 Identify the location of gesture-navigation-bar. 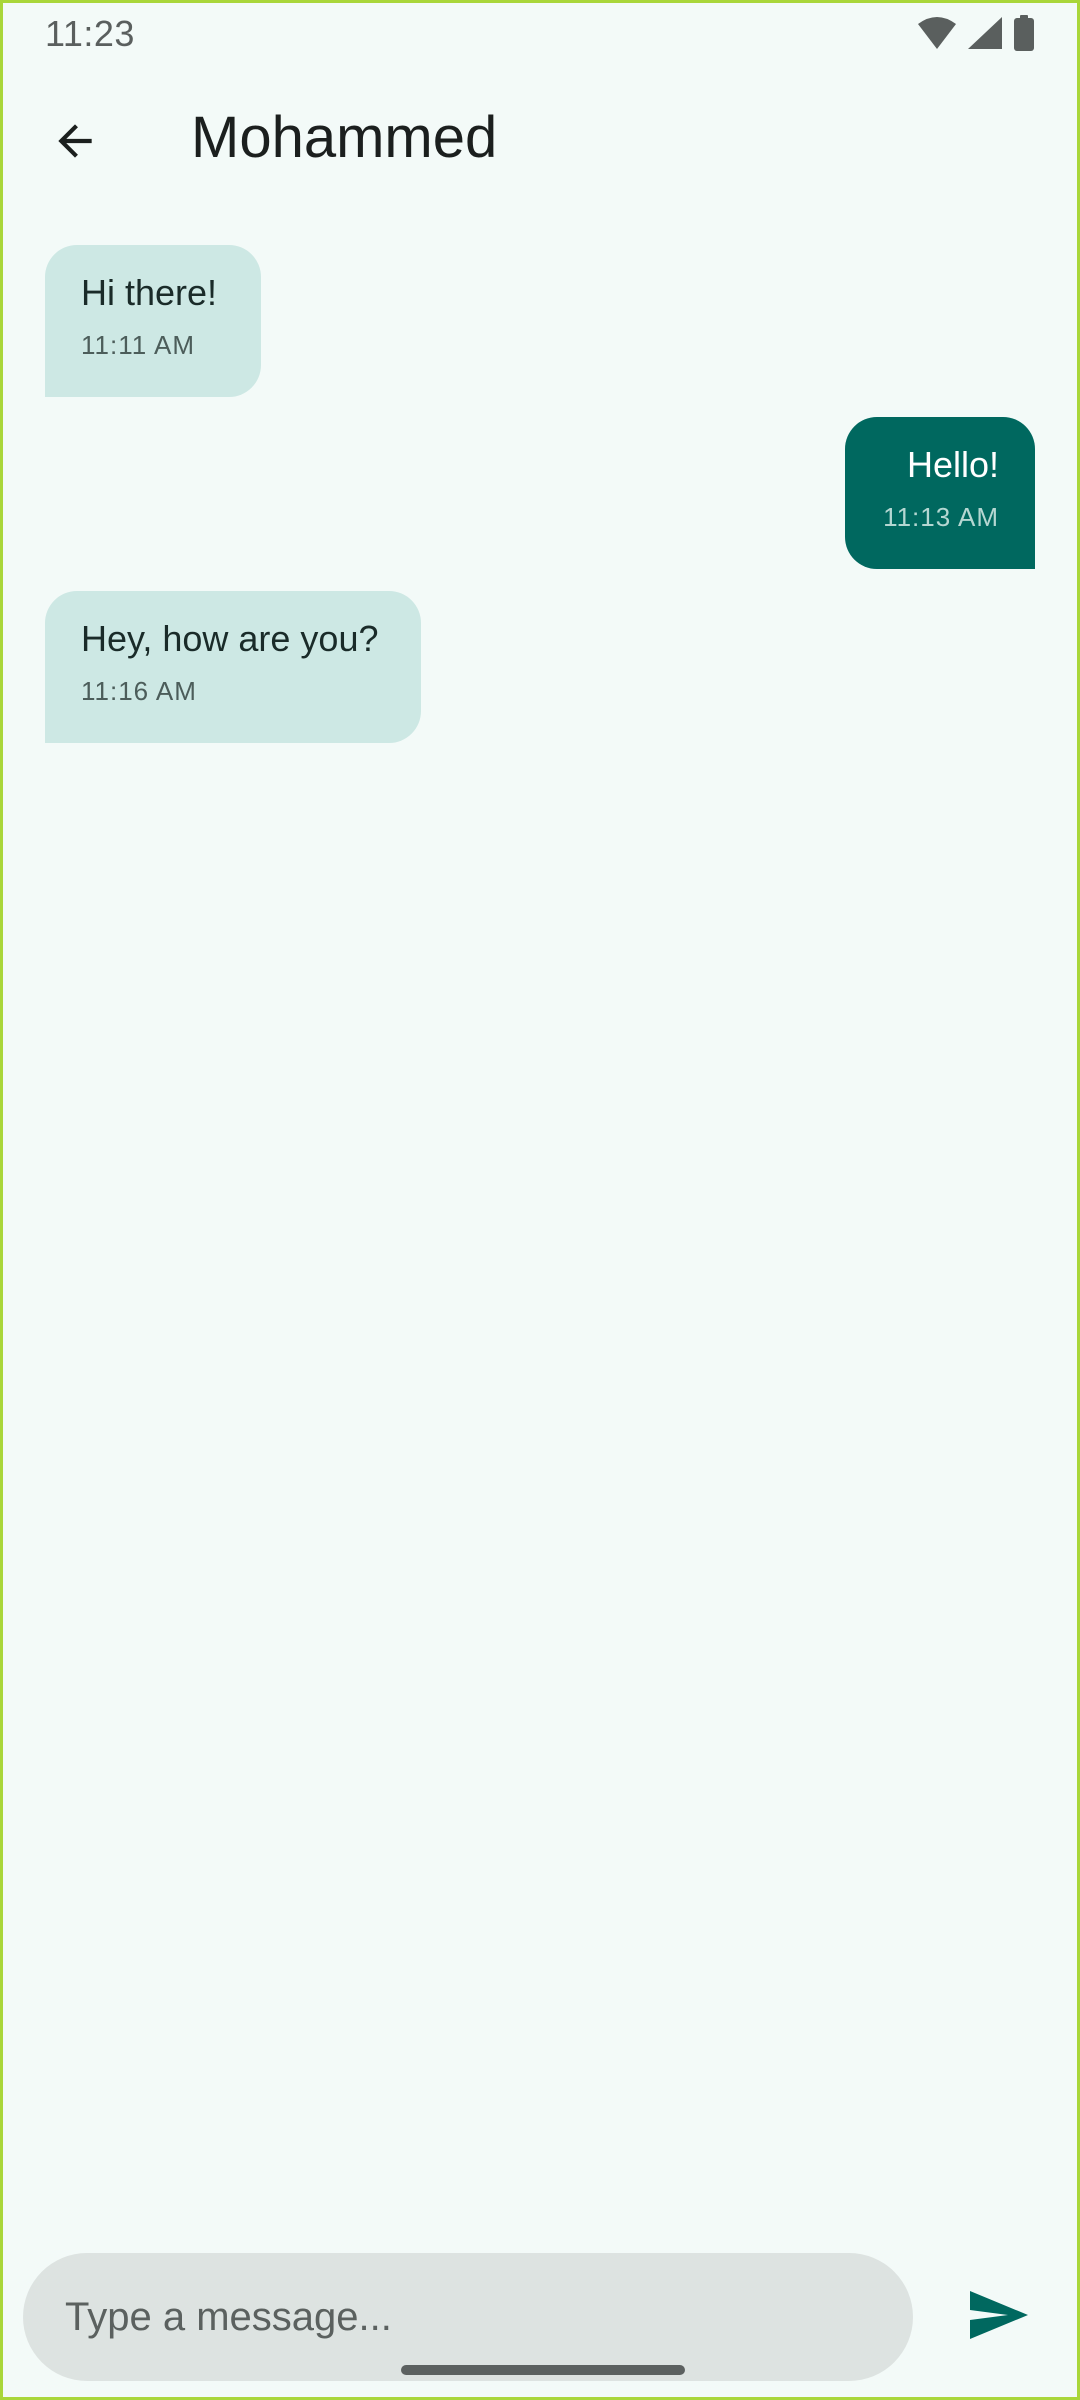
(543, 2370).